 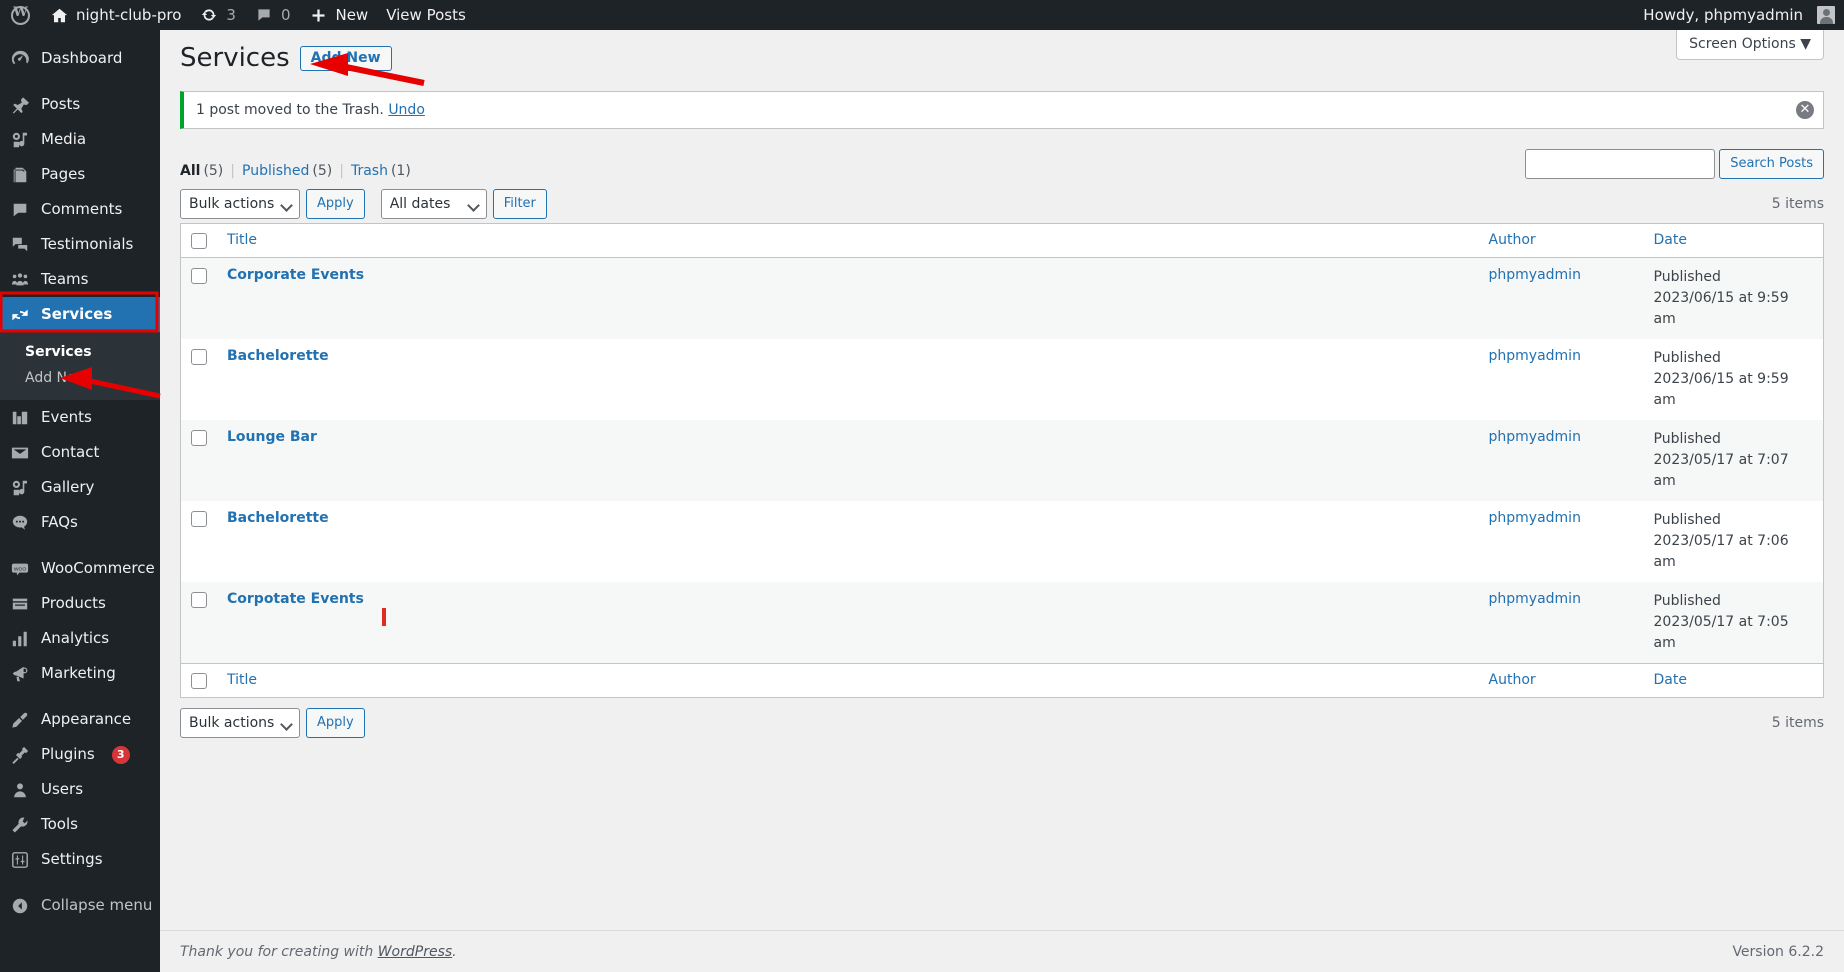 What do you see at coordinates (1805, 109) in the screenshot?
I see `close-circle-icon: ✕` at bounding box center [1805, 109].